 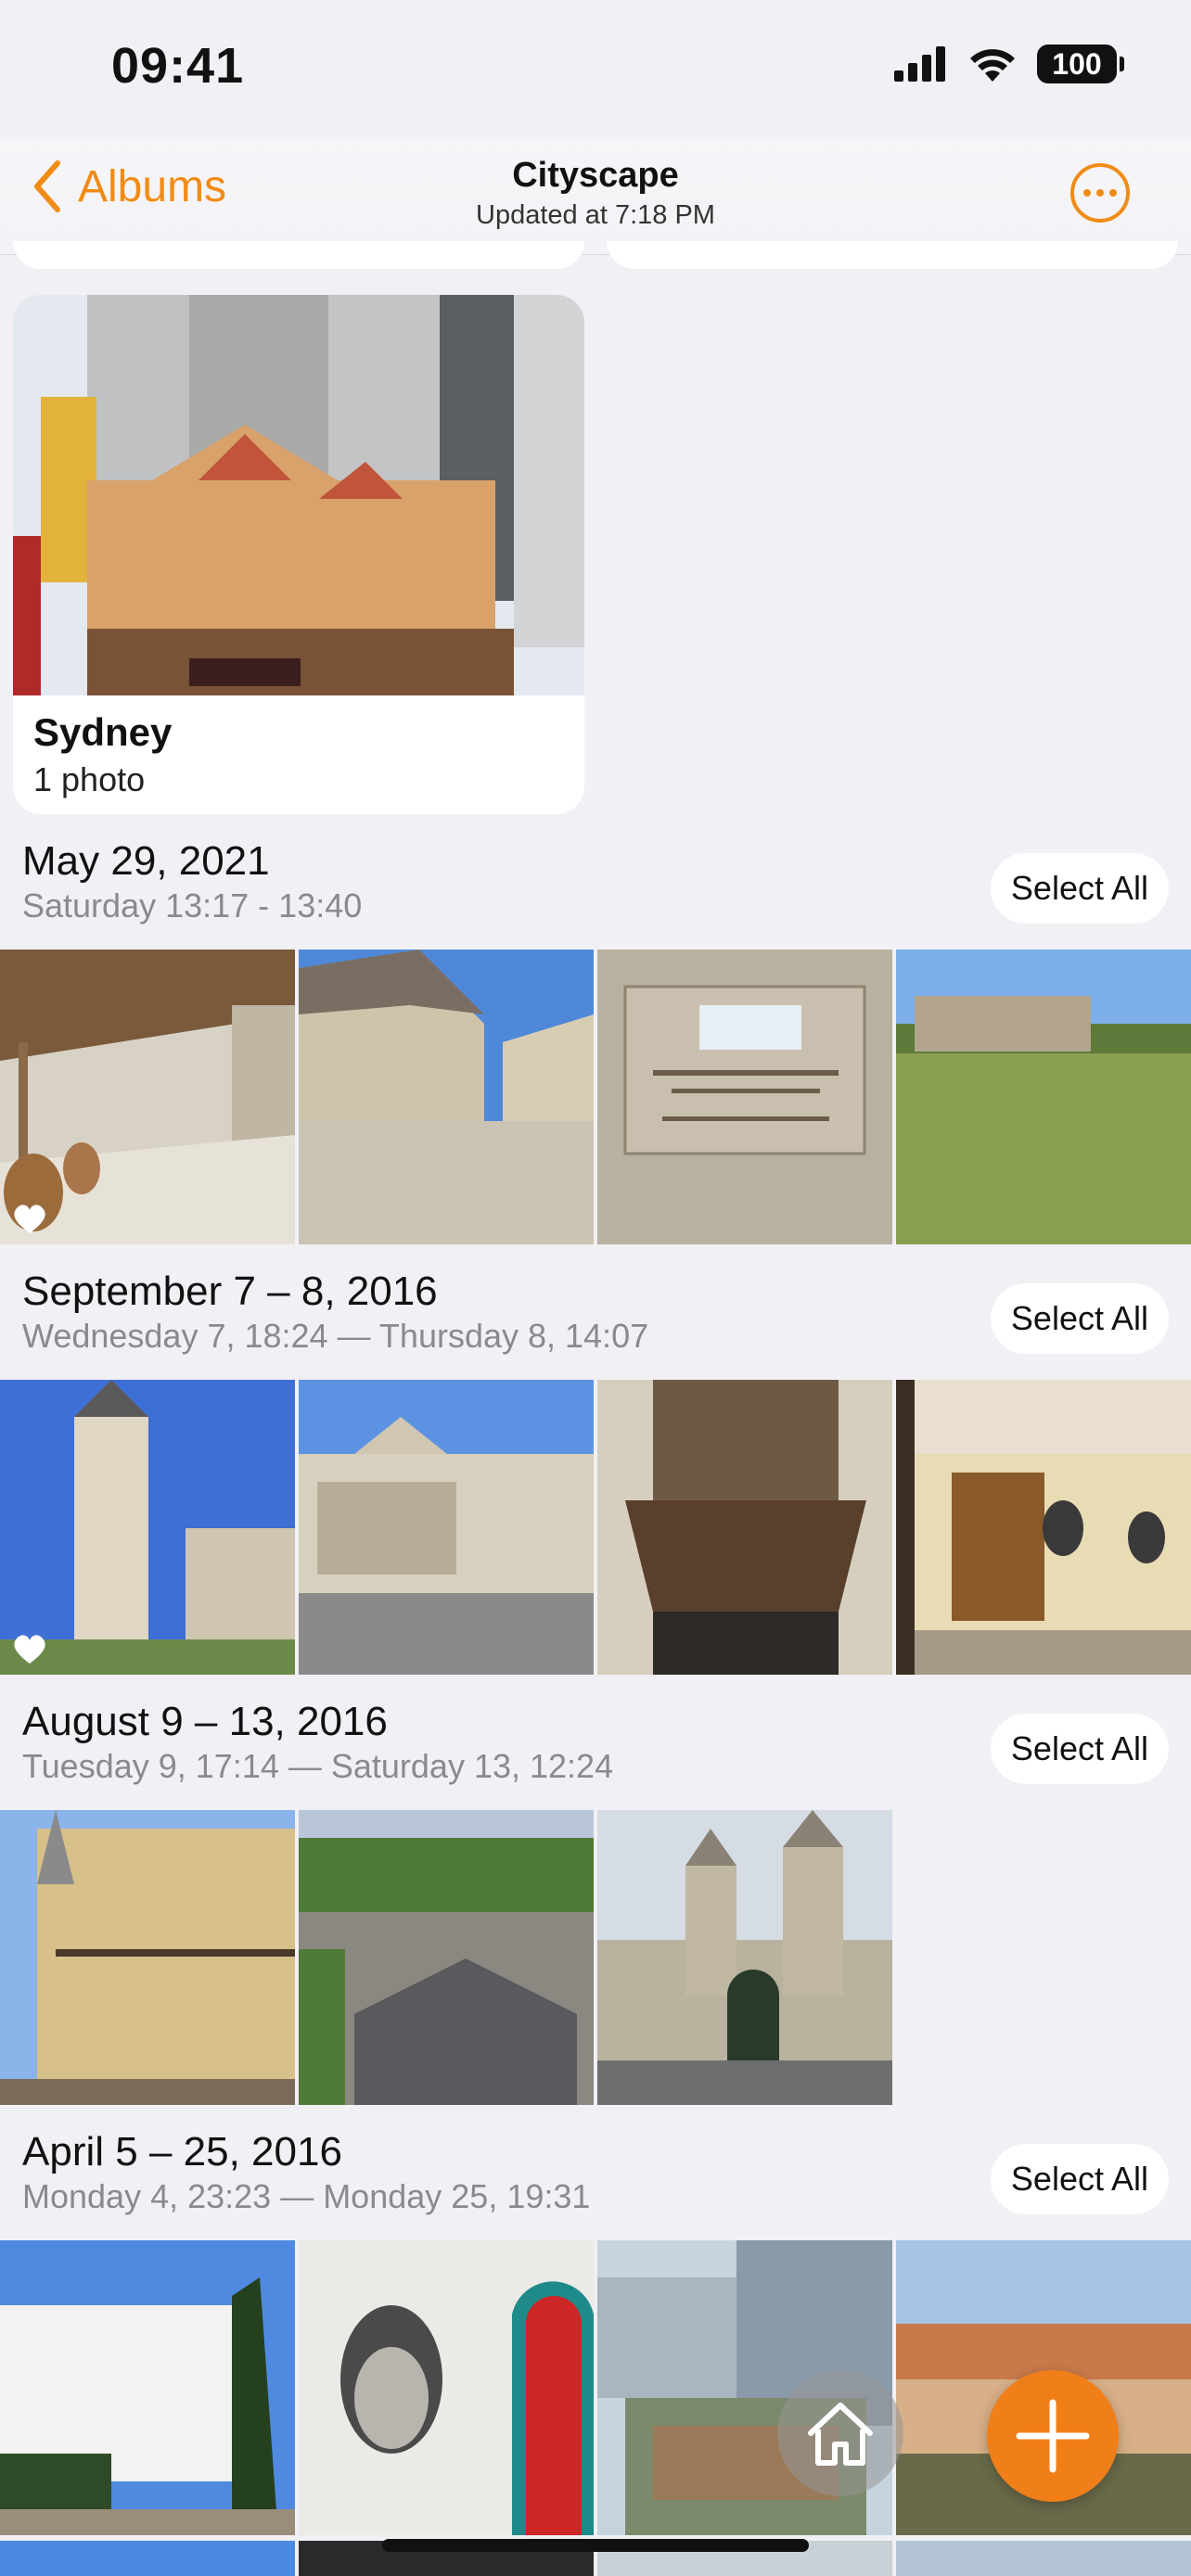 I want to click on album-card-sydney: Sydney 1 photo, so click(x=298, y=555).